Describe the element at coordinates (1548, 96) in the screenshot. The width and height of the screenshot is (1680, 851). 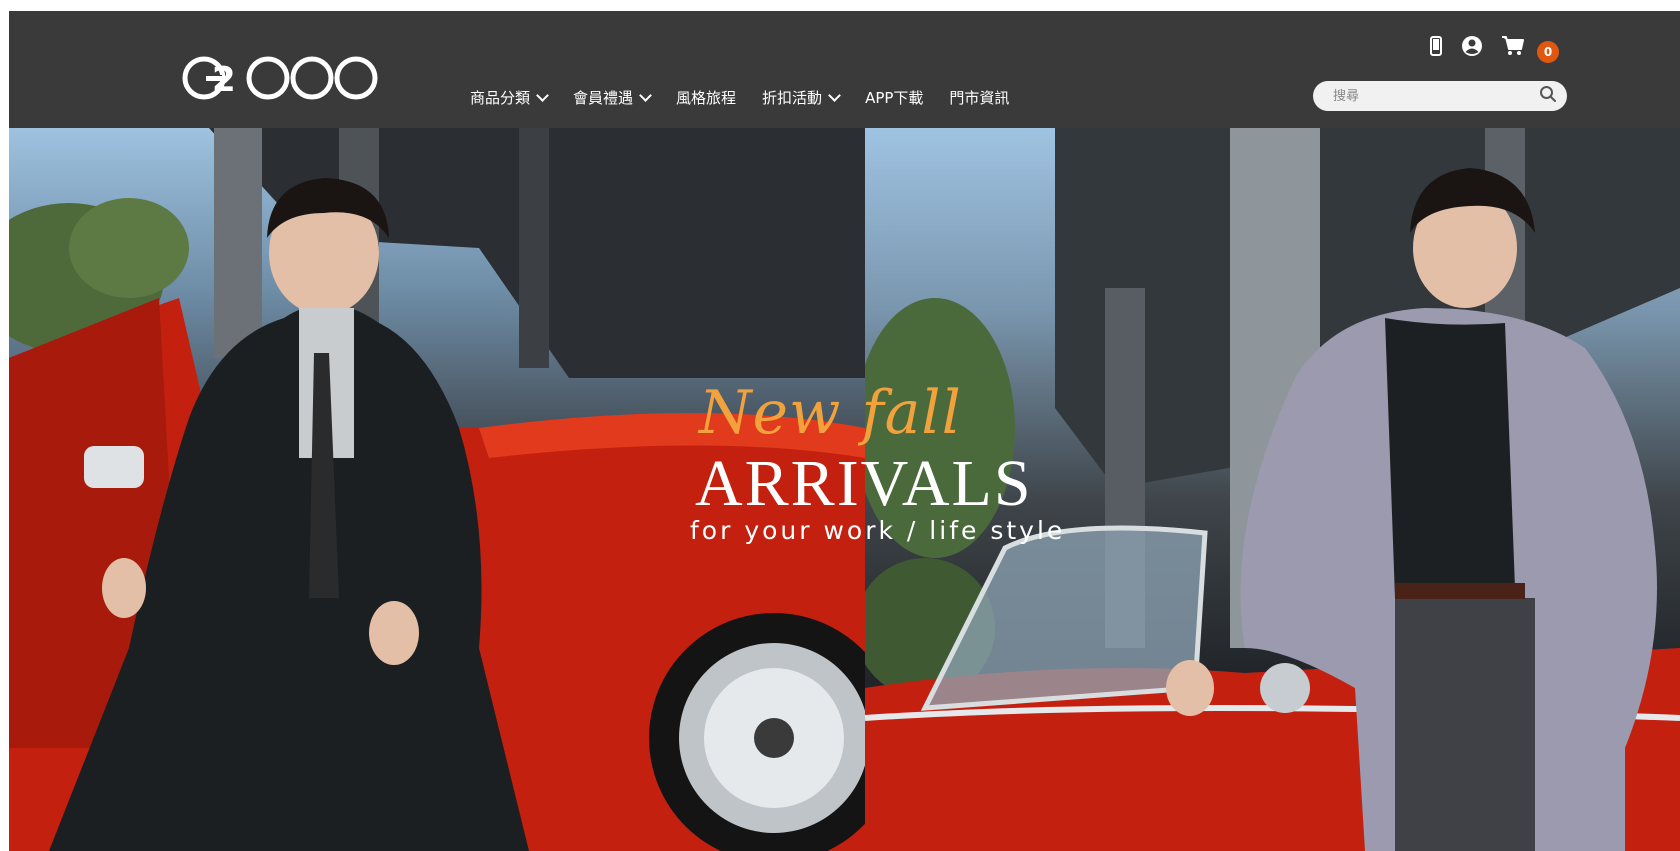
I see `search-icon` at that location.